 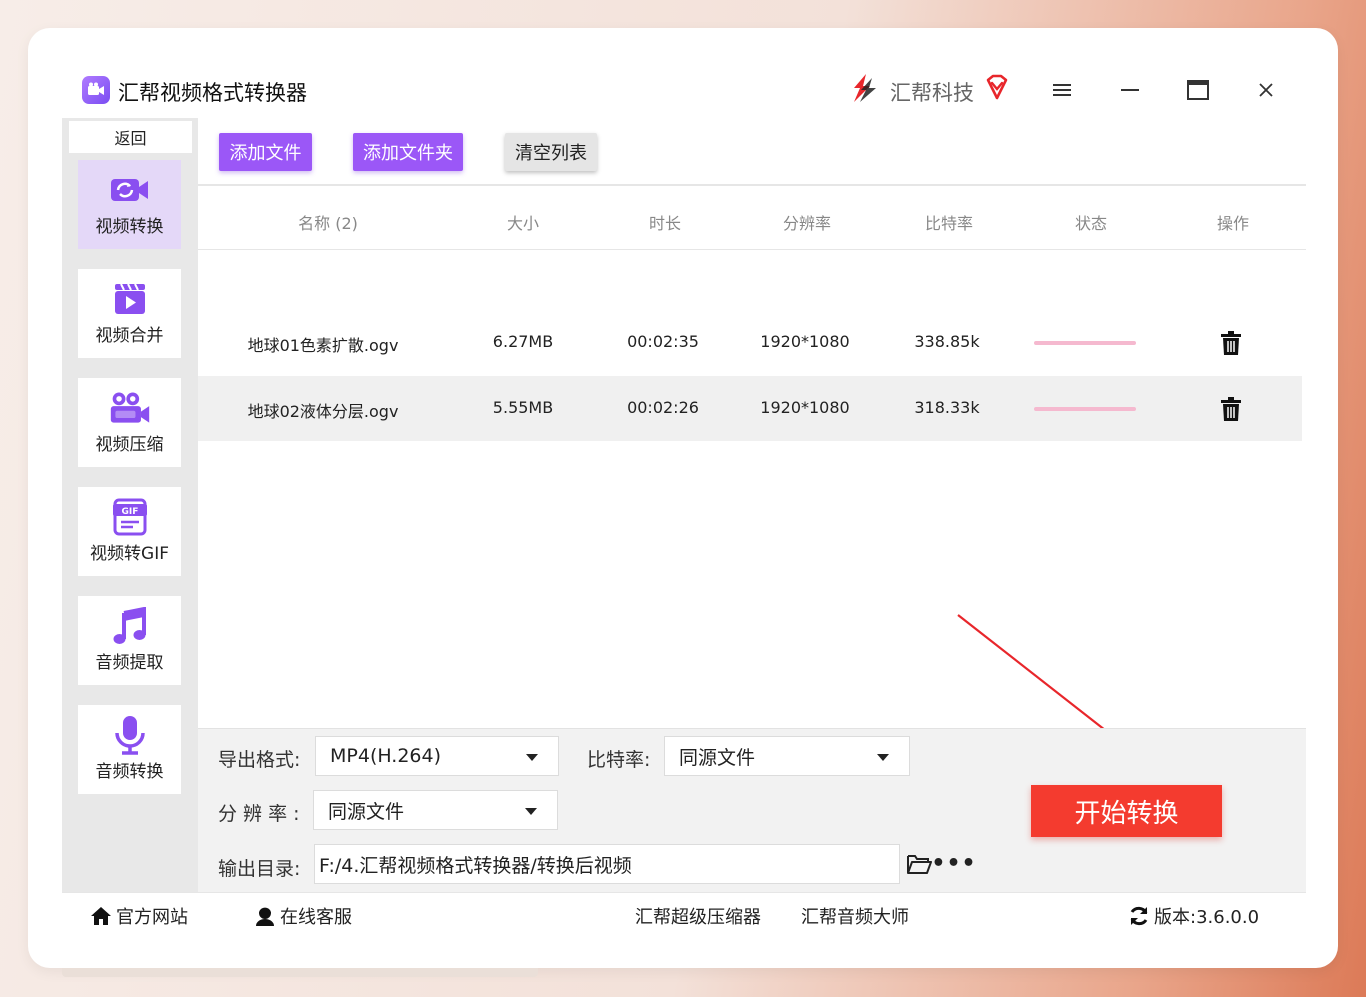 I want to click on vip-diamond-icon, so click(x=997, y=87).